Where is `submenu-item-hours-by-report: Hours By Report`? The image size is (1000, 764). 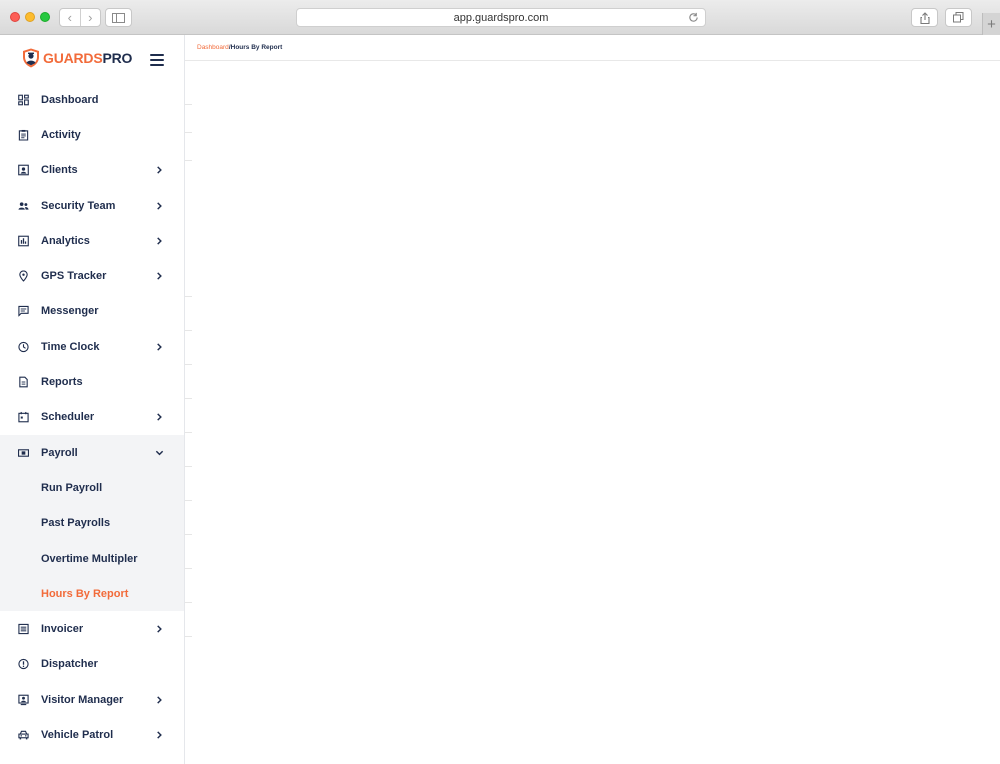
submenu-item-hours-by-report: Hours By Report is located at coordinates (92, 594).